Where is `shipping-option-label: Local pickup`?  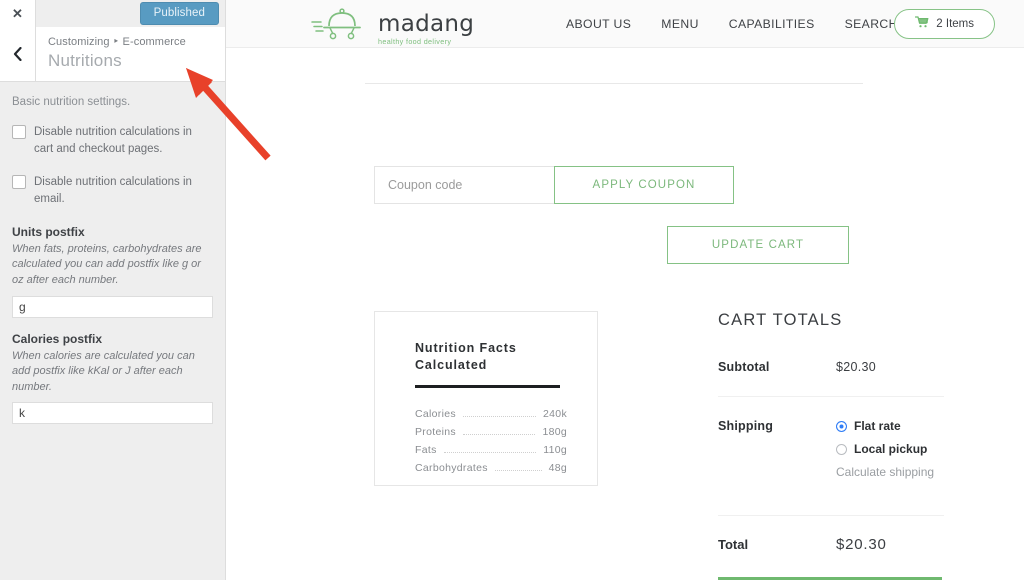
shipping-option-label: Local pickup is located at coordinates (891, 449).